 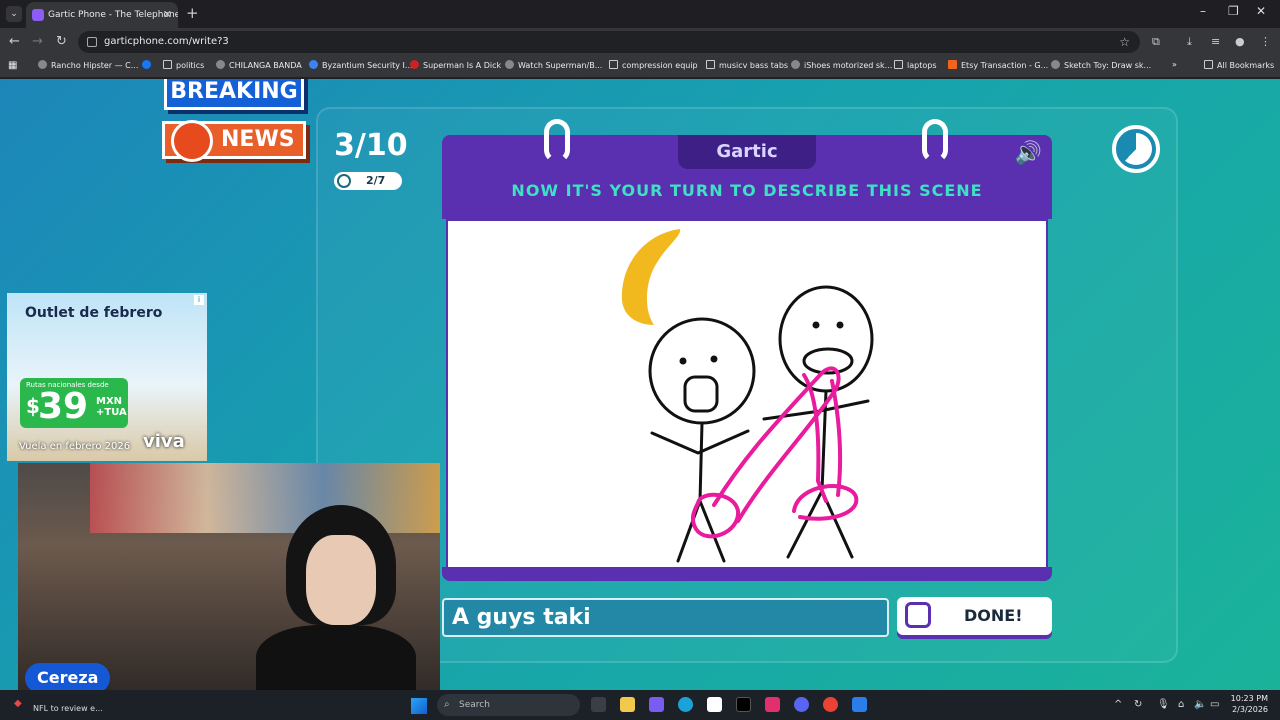 I want to click on clock-date: 2/3/2026, so click(x=1250, y=709).